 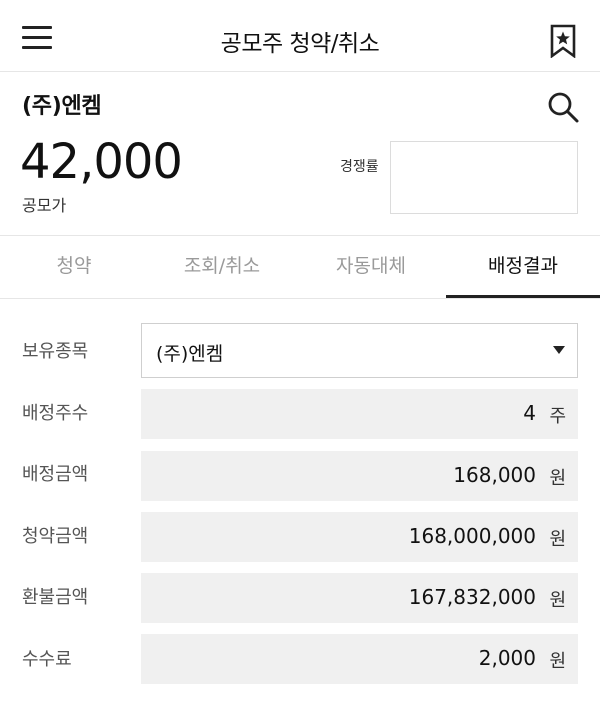 I want to click on hamburger-menu-icon, so click(x=37, y=38).